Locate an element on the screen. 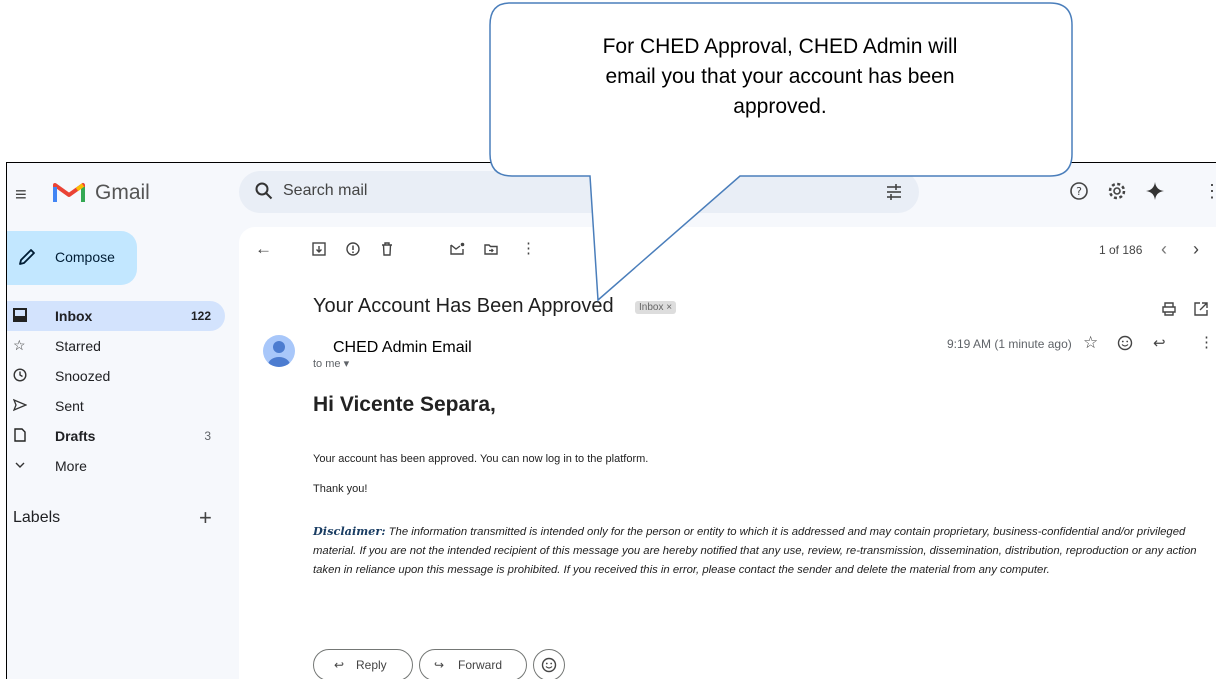 Image resolution: width=1216 pixels, height=679 pixels. emoji-button is located at coordinates (549, 664).